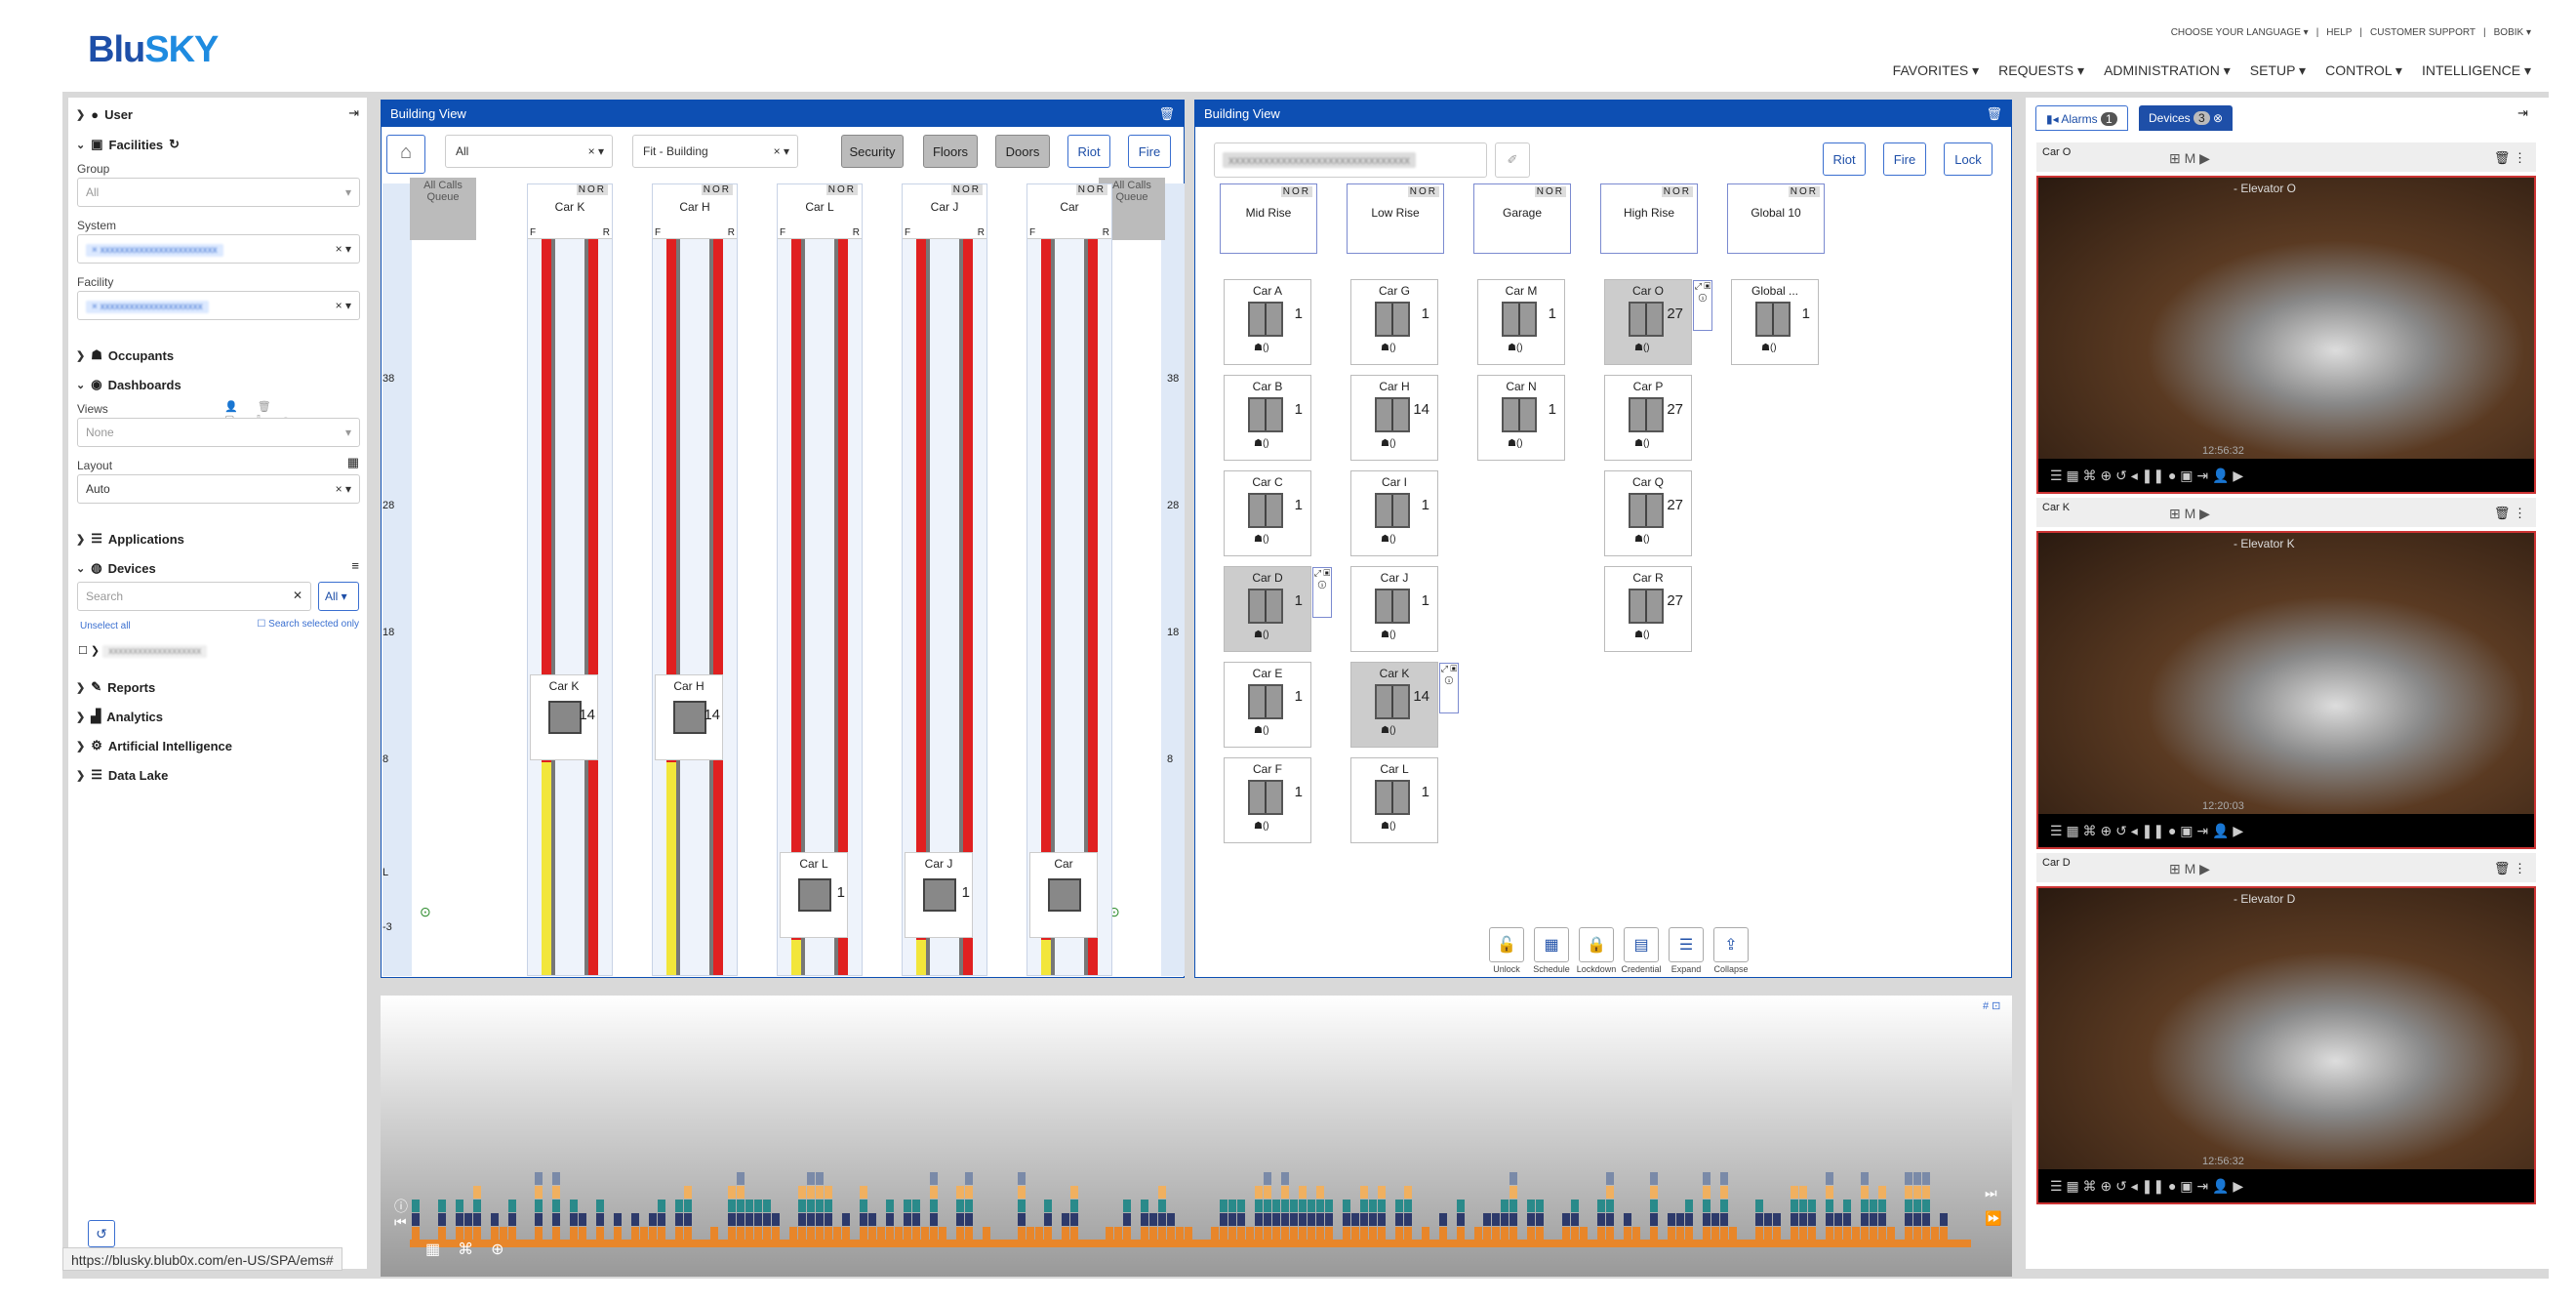  What do you see at coordinates (1686, 944) in the screenshot?
I see `tool-expand-button: ☰` at bounding box center [1686, 944].